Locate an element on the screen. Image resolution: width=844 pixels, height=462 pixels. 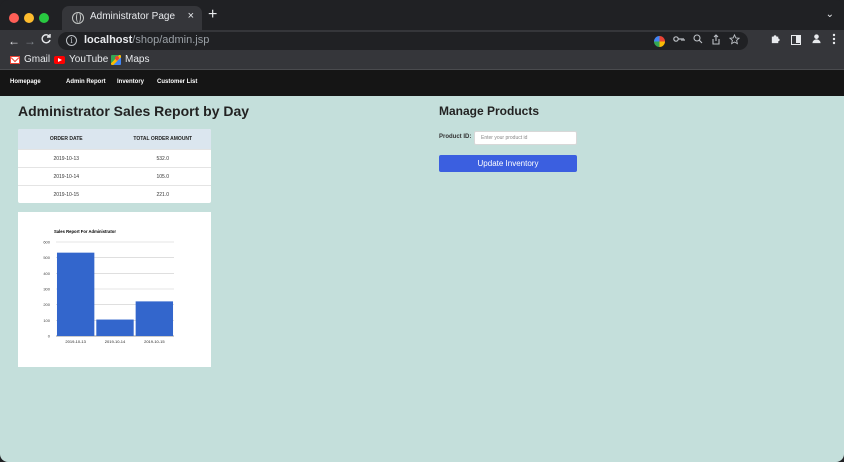
x-tick-label: 2019-10-13 is located at coordinates (75, 341).